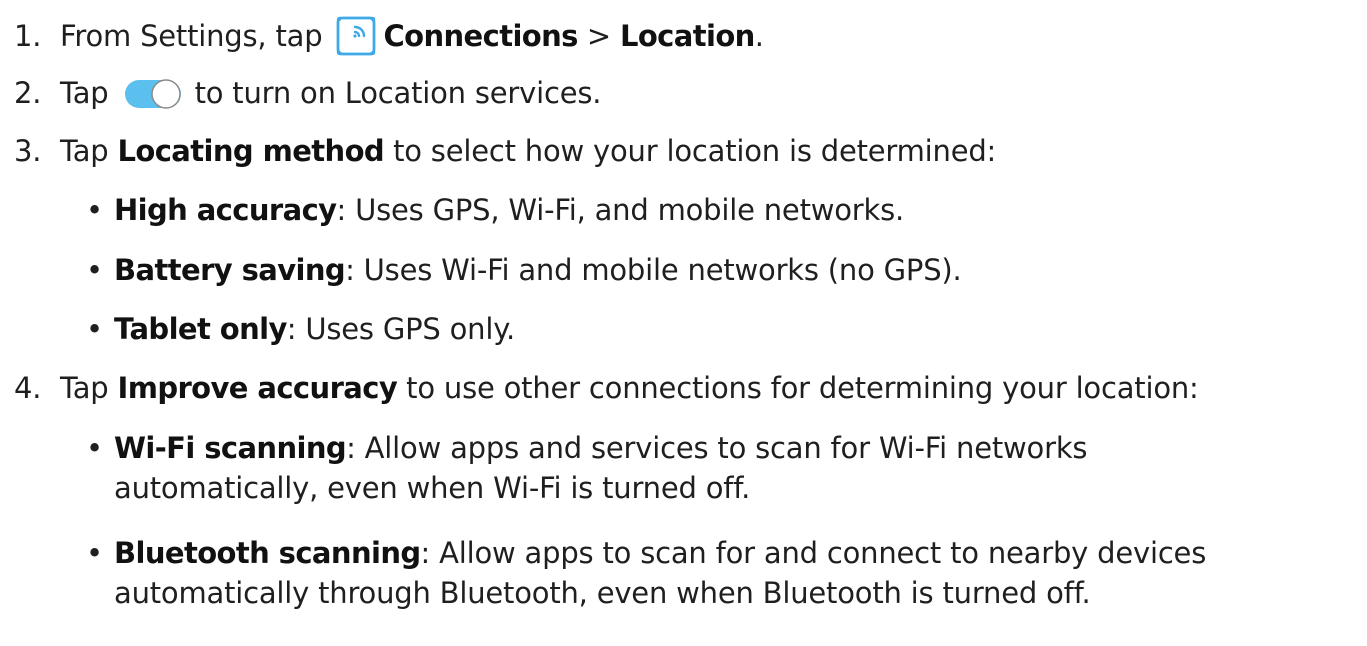 The image size is (1367, 646). I want to click on locating-method-label: Locating method, so click(251, 151).